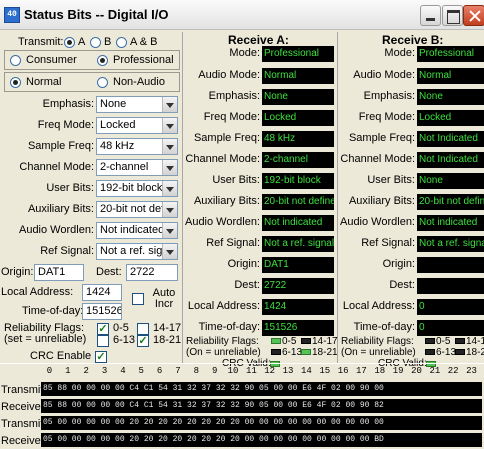 The height and width of the screenshot is (449, 484). What do you see at coordinates (69, 42) in the screenshot?
I see `transmit-a-radio` at bounding box center [69, 42].